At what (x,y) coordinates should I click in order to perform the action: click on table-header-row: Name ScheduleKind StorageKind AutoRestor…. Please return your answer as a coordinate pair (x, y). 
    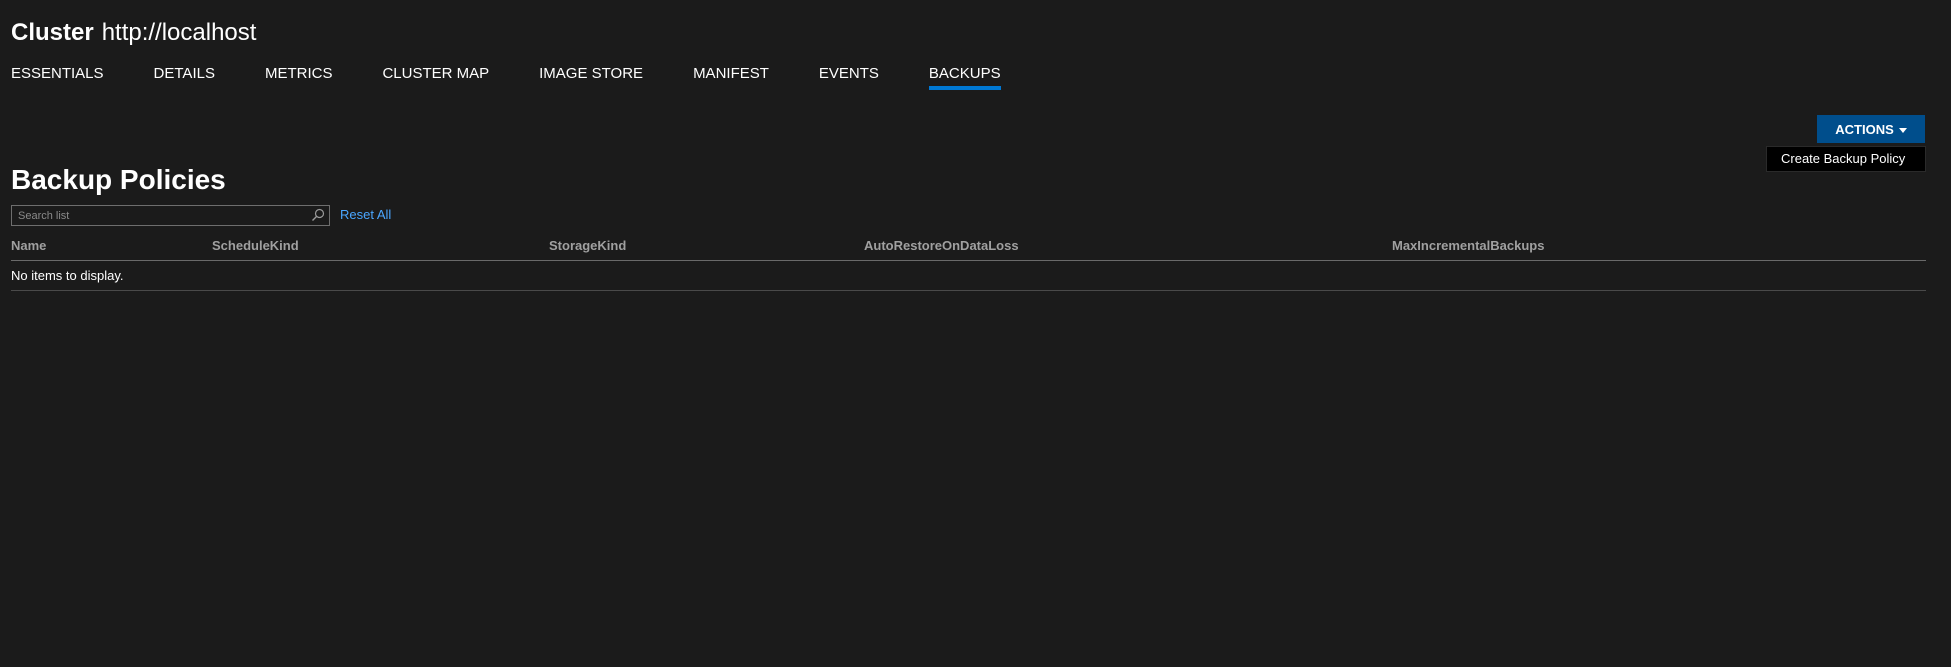
    Looking at the image, I should click on (968, 248).